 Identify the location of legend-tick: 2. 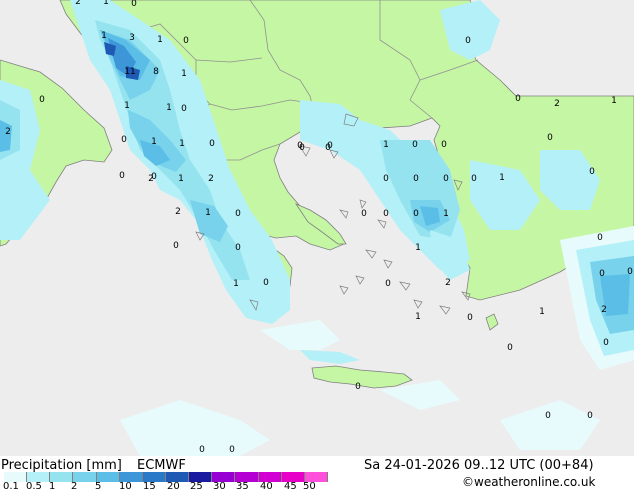
(74, 486).